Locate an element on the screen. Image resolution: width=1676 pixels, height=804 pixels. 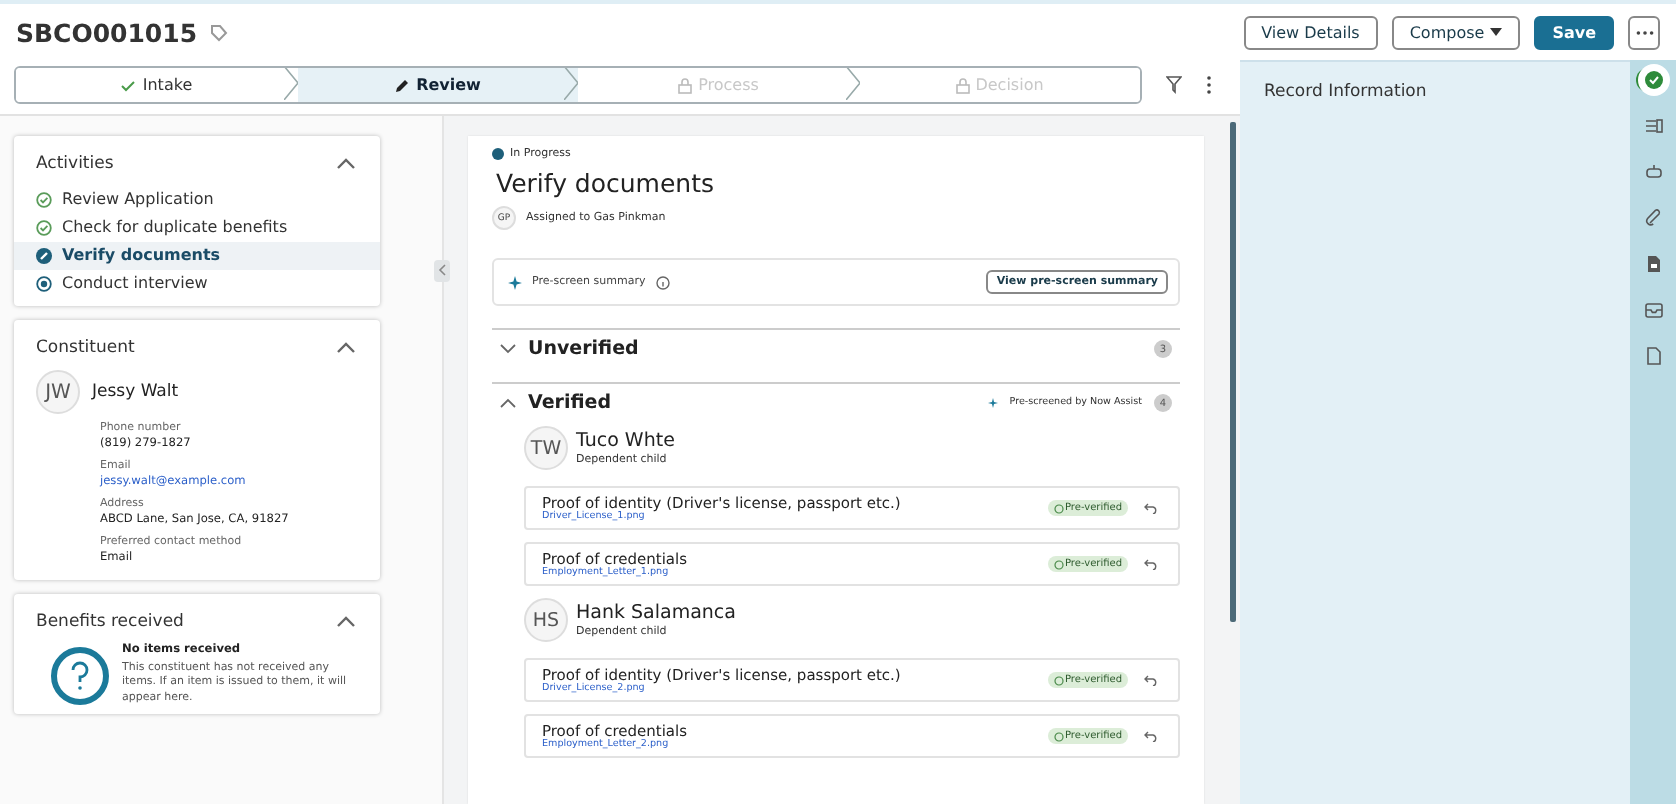
more-vertical-icon is located at coordinates (1209, 85).